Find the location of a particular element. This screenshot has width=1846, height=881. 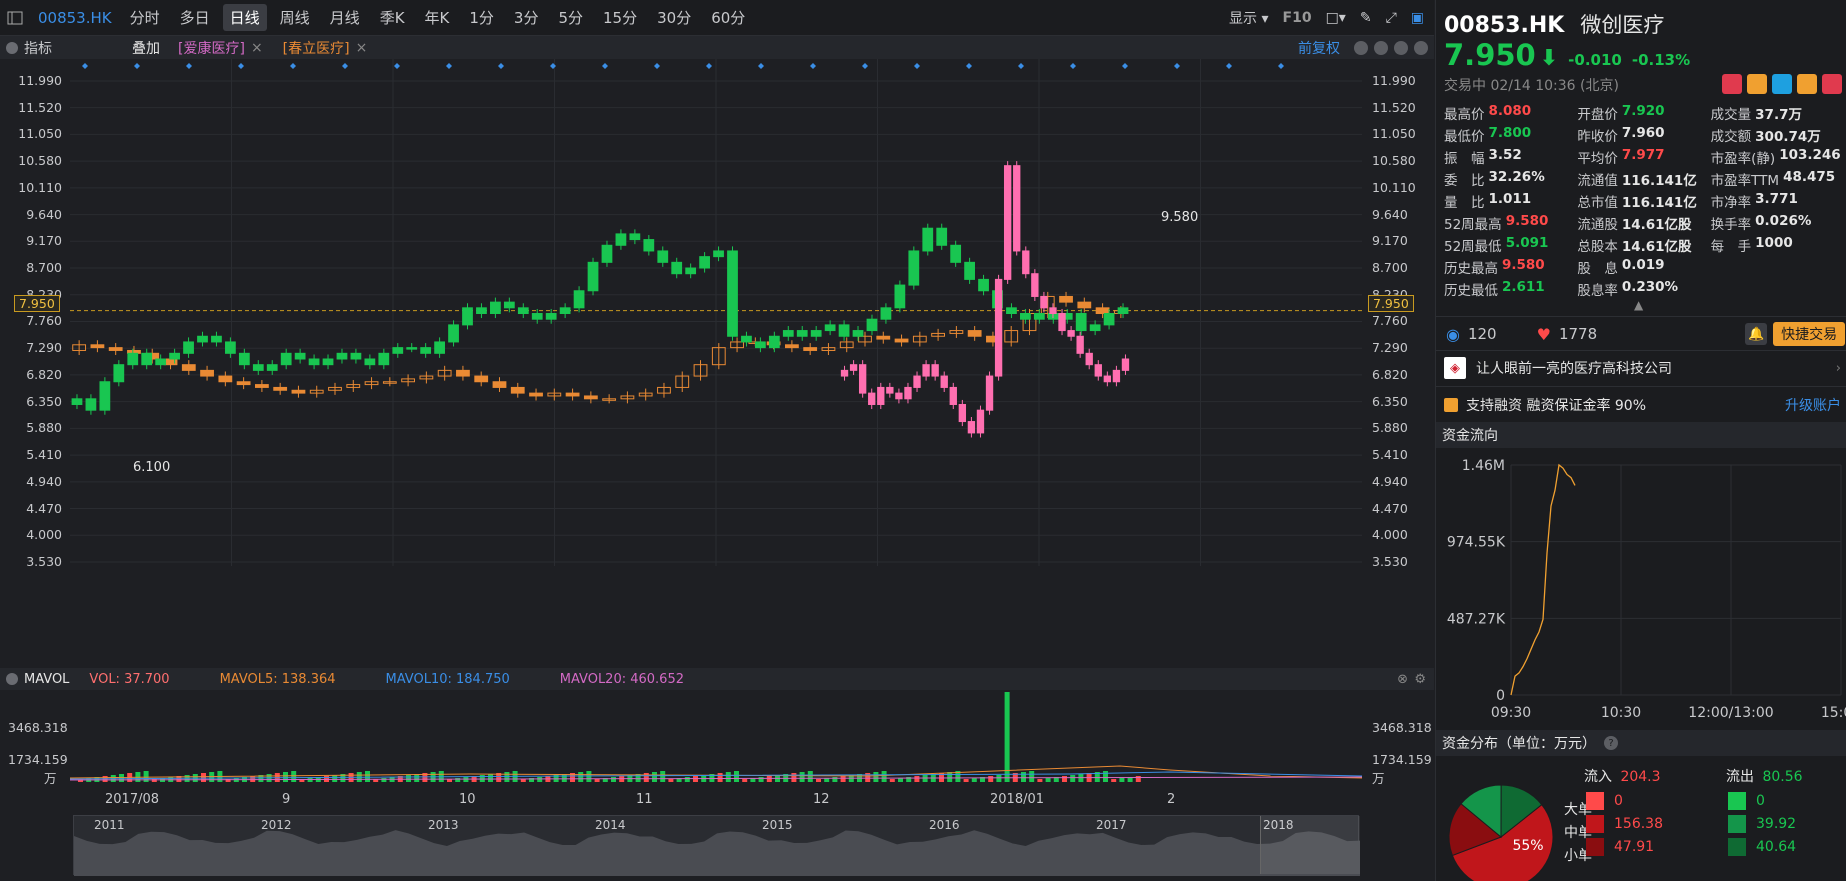

divider is located at coordinates (1641, 386).